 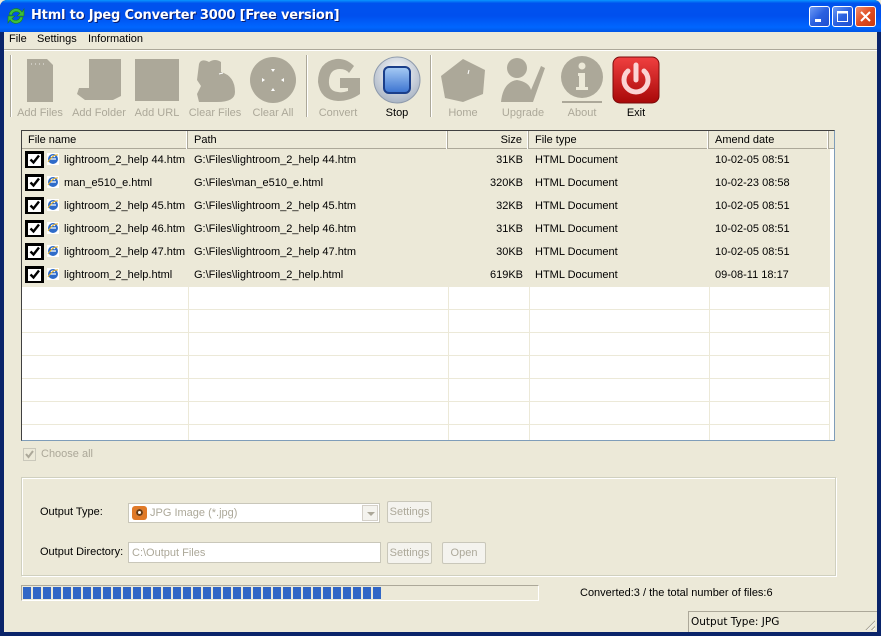 I want to click on close-icon, so click(x=865, y=16).